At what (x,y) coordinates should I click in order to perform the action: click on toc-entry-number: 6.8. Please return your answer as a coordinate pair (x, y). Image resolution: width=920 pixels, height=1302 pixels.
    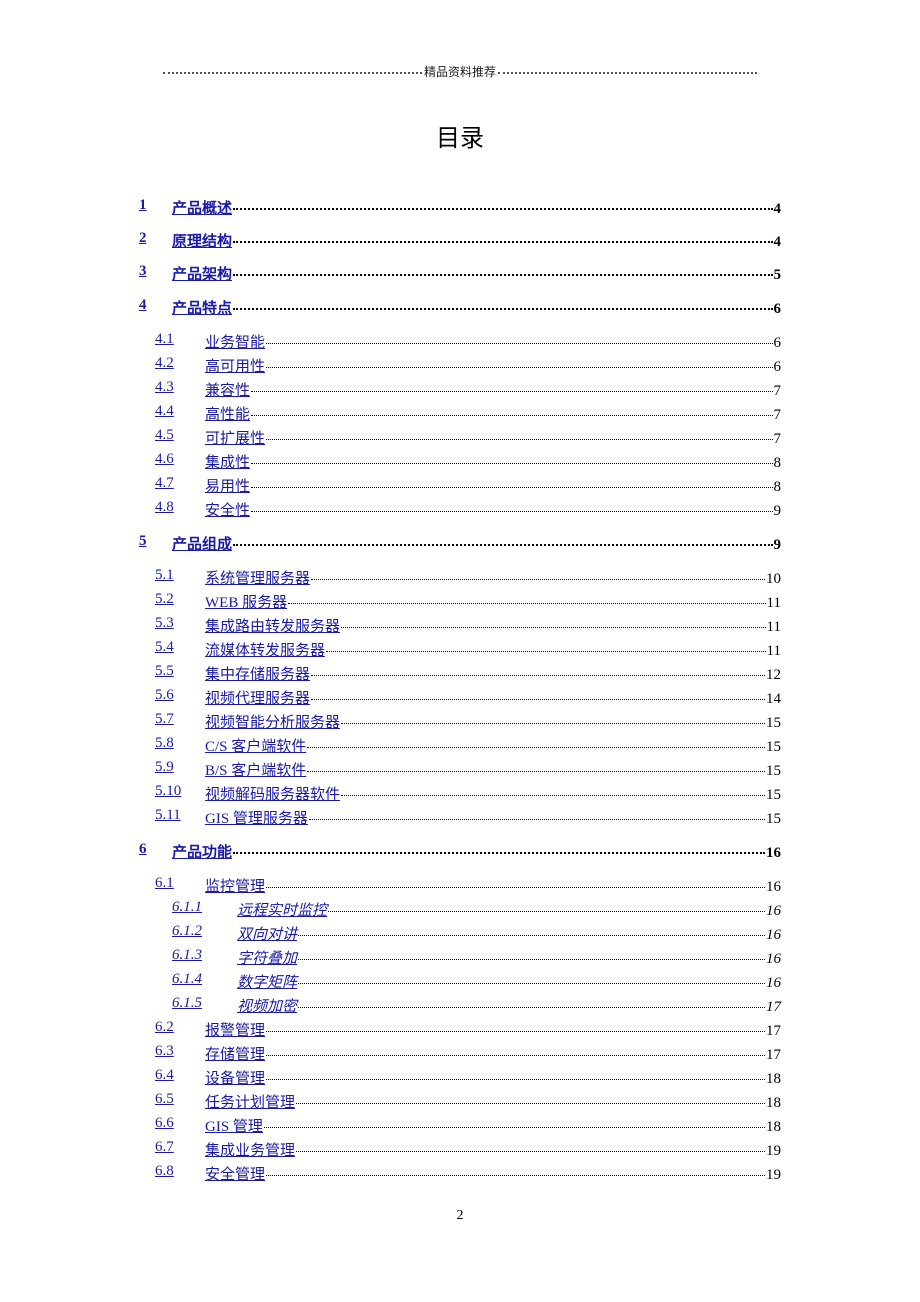
    Looking at the image, I should click on (164, 1171).